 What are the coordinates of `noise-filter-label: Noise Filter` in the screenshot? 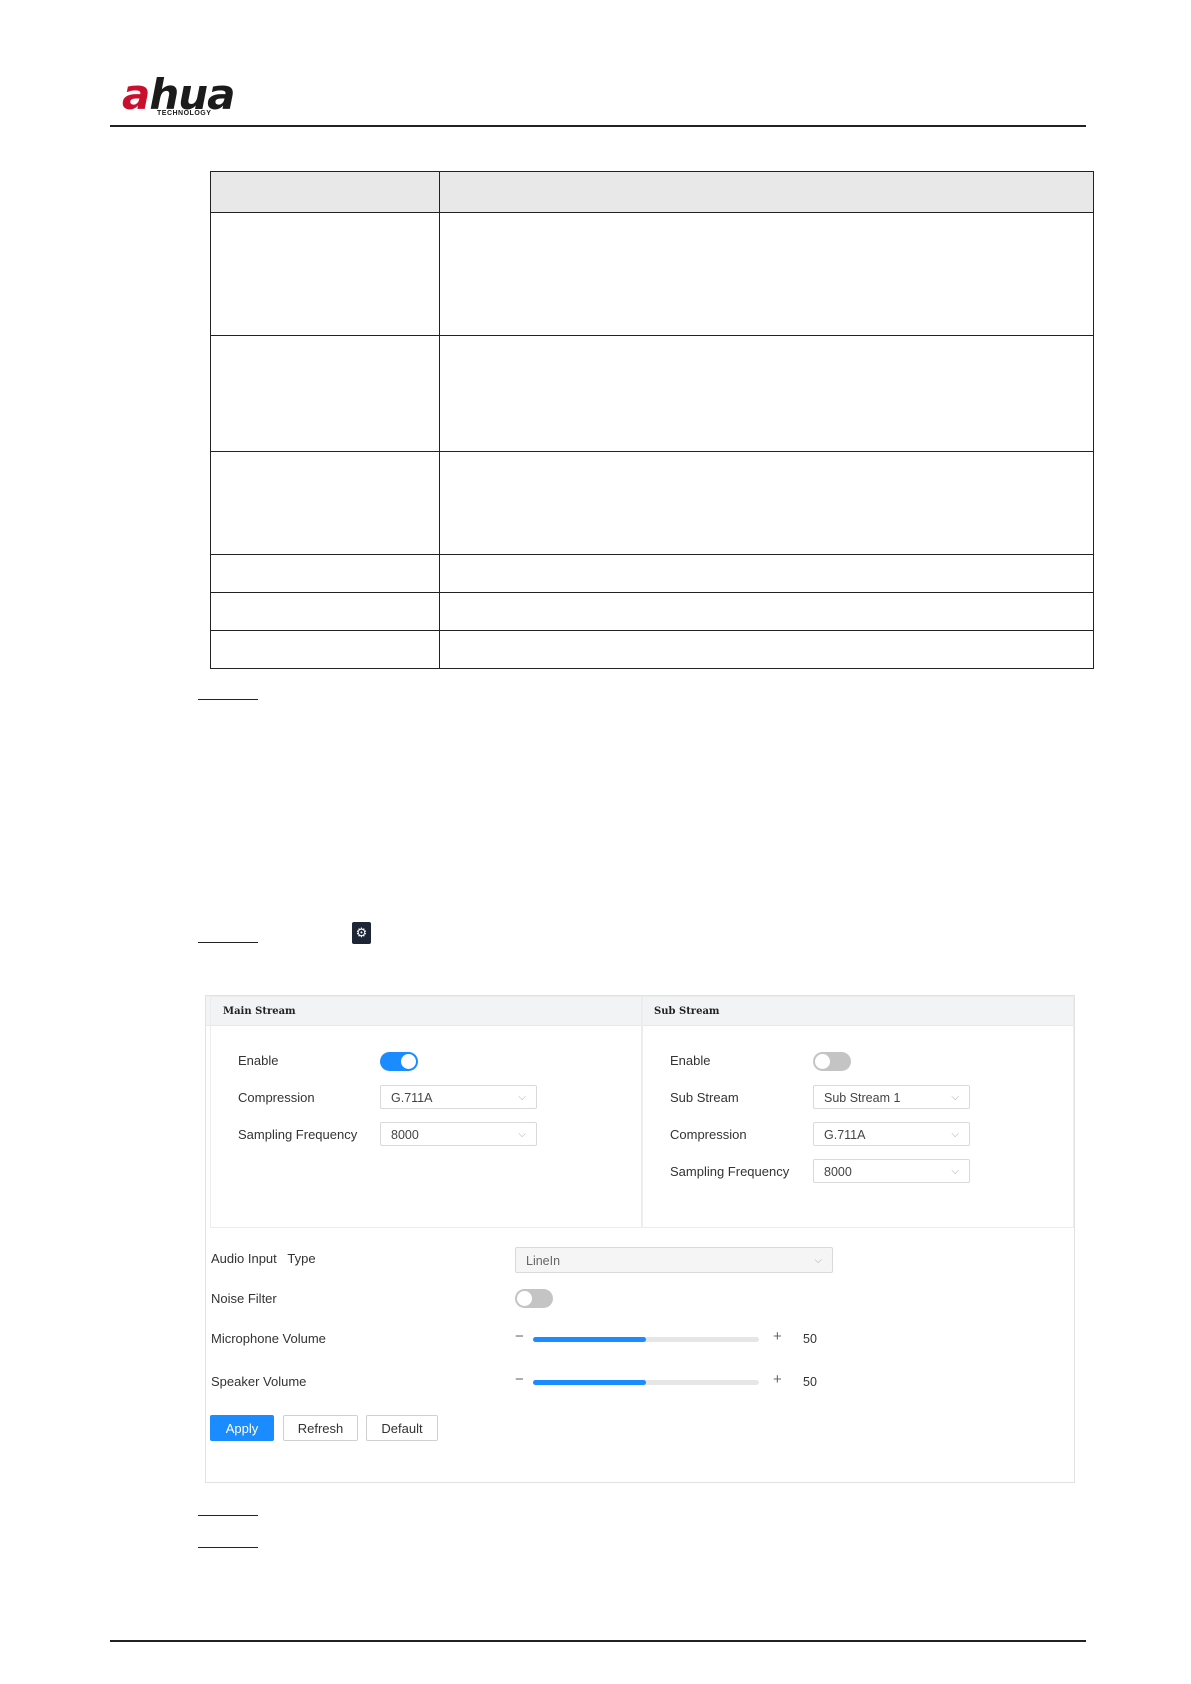 It's located at (244, 1298).